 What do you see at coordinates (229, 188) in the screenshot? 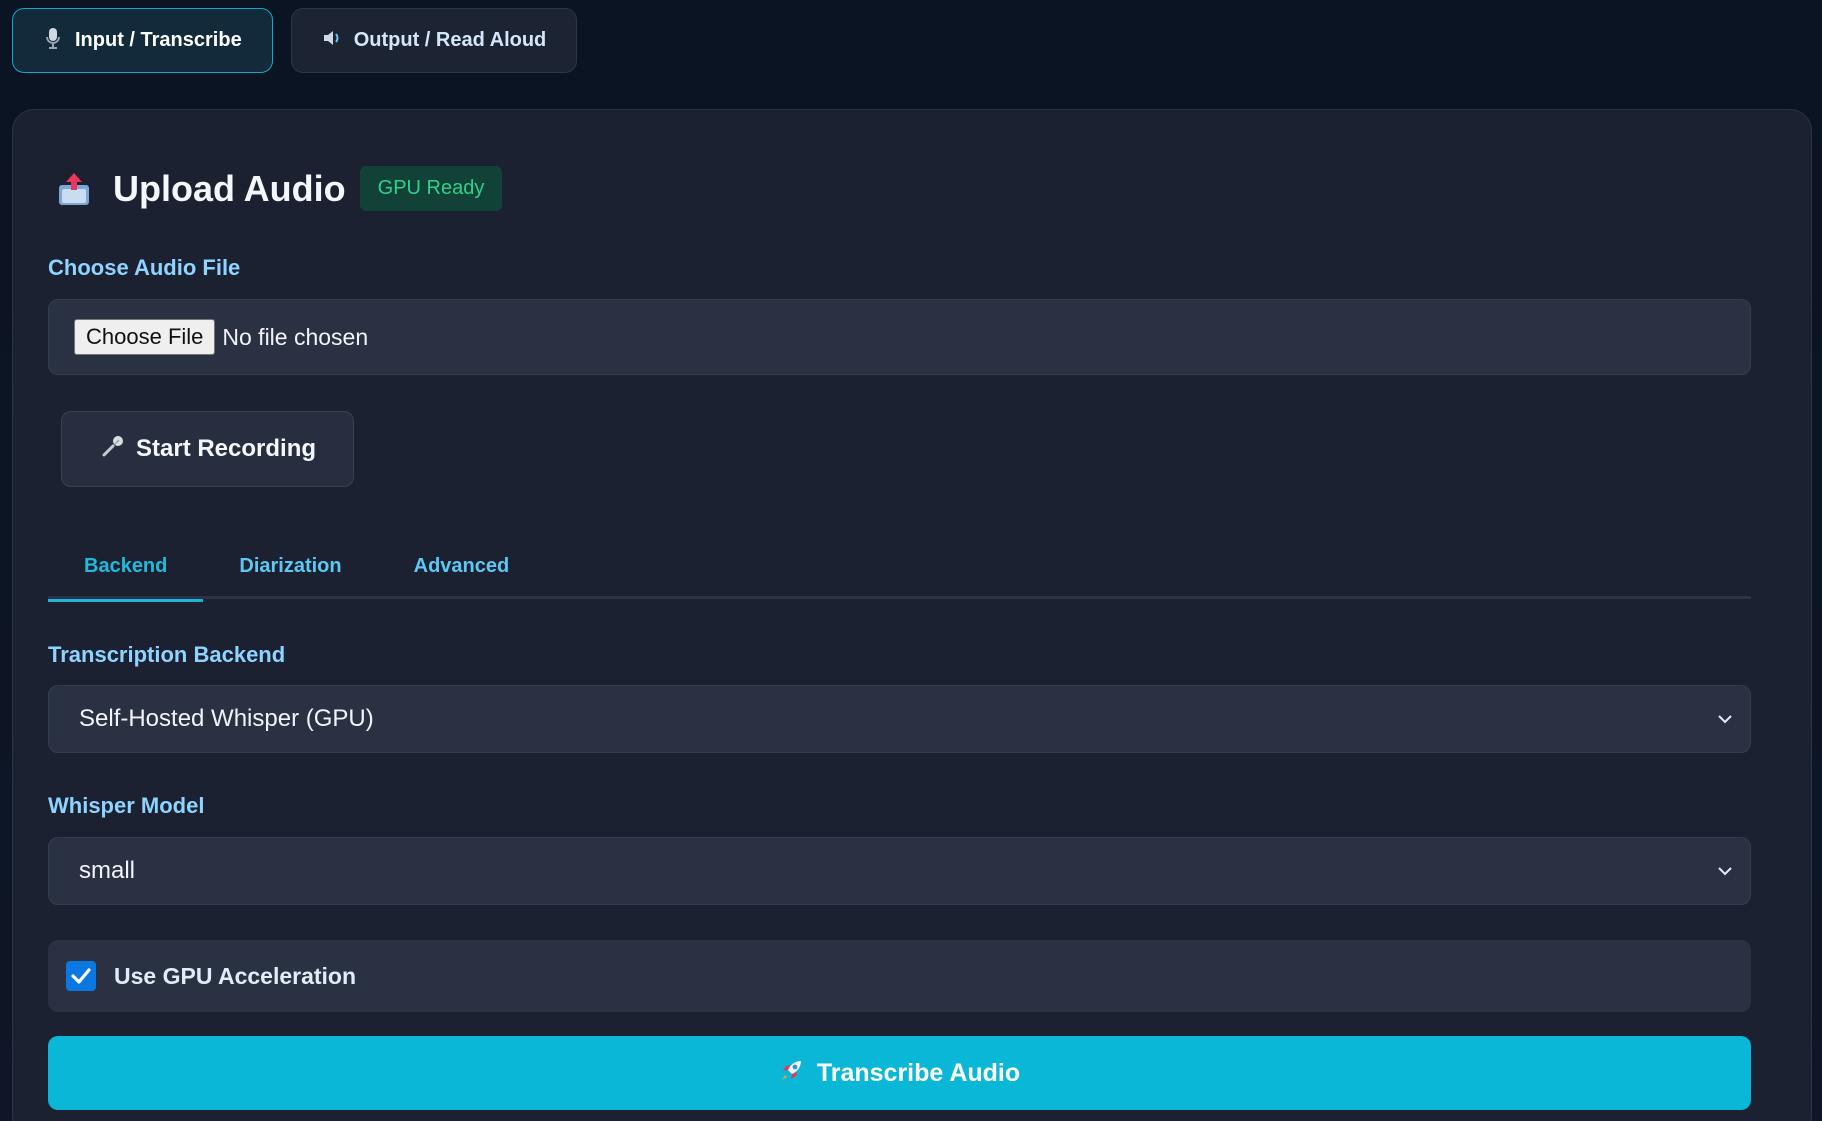
I see `page-title: Upload Audio` at bounding box center [229, 188].